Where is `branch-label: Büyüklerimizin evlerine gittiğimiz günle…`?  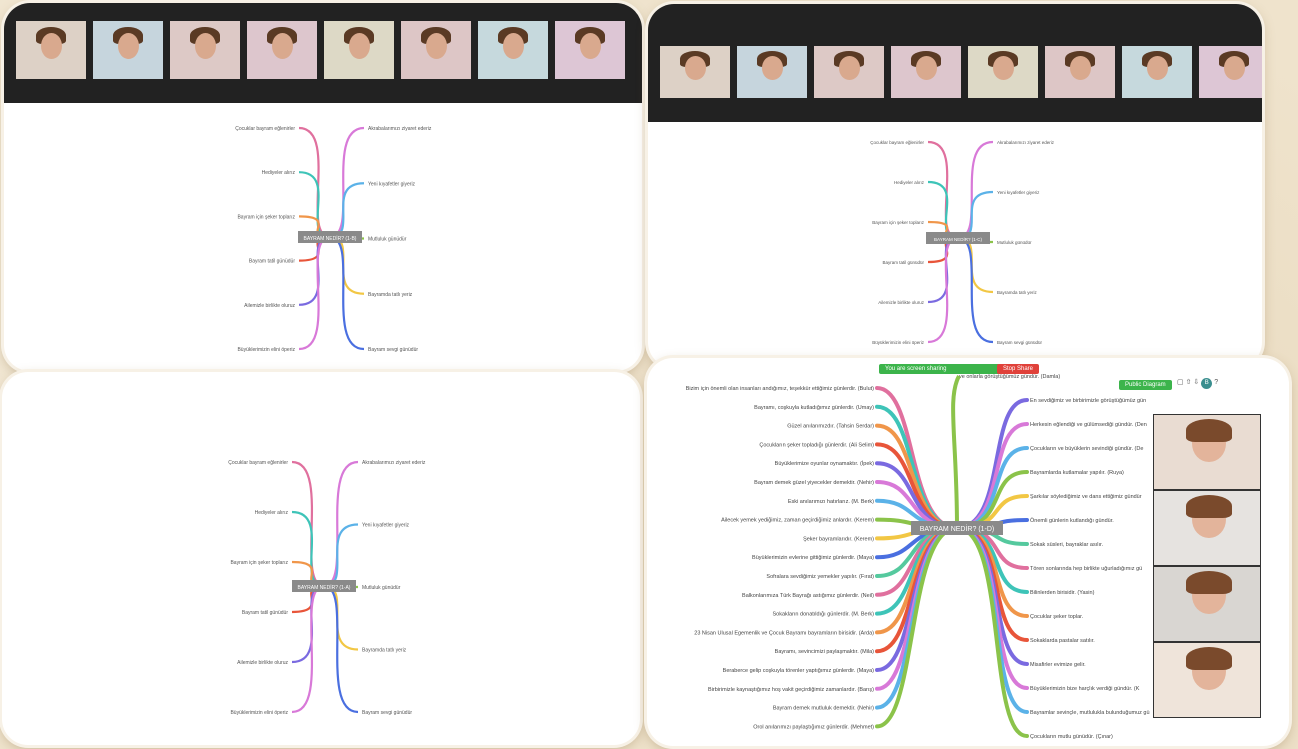 branch-label: Büyüklerimizin evlerine gittiğimiz günle… is located at coordinates (813, 558).